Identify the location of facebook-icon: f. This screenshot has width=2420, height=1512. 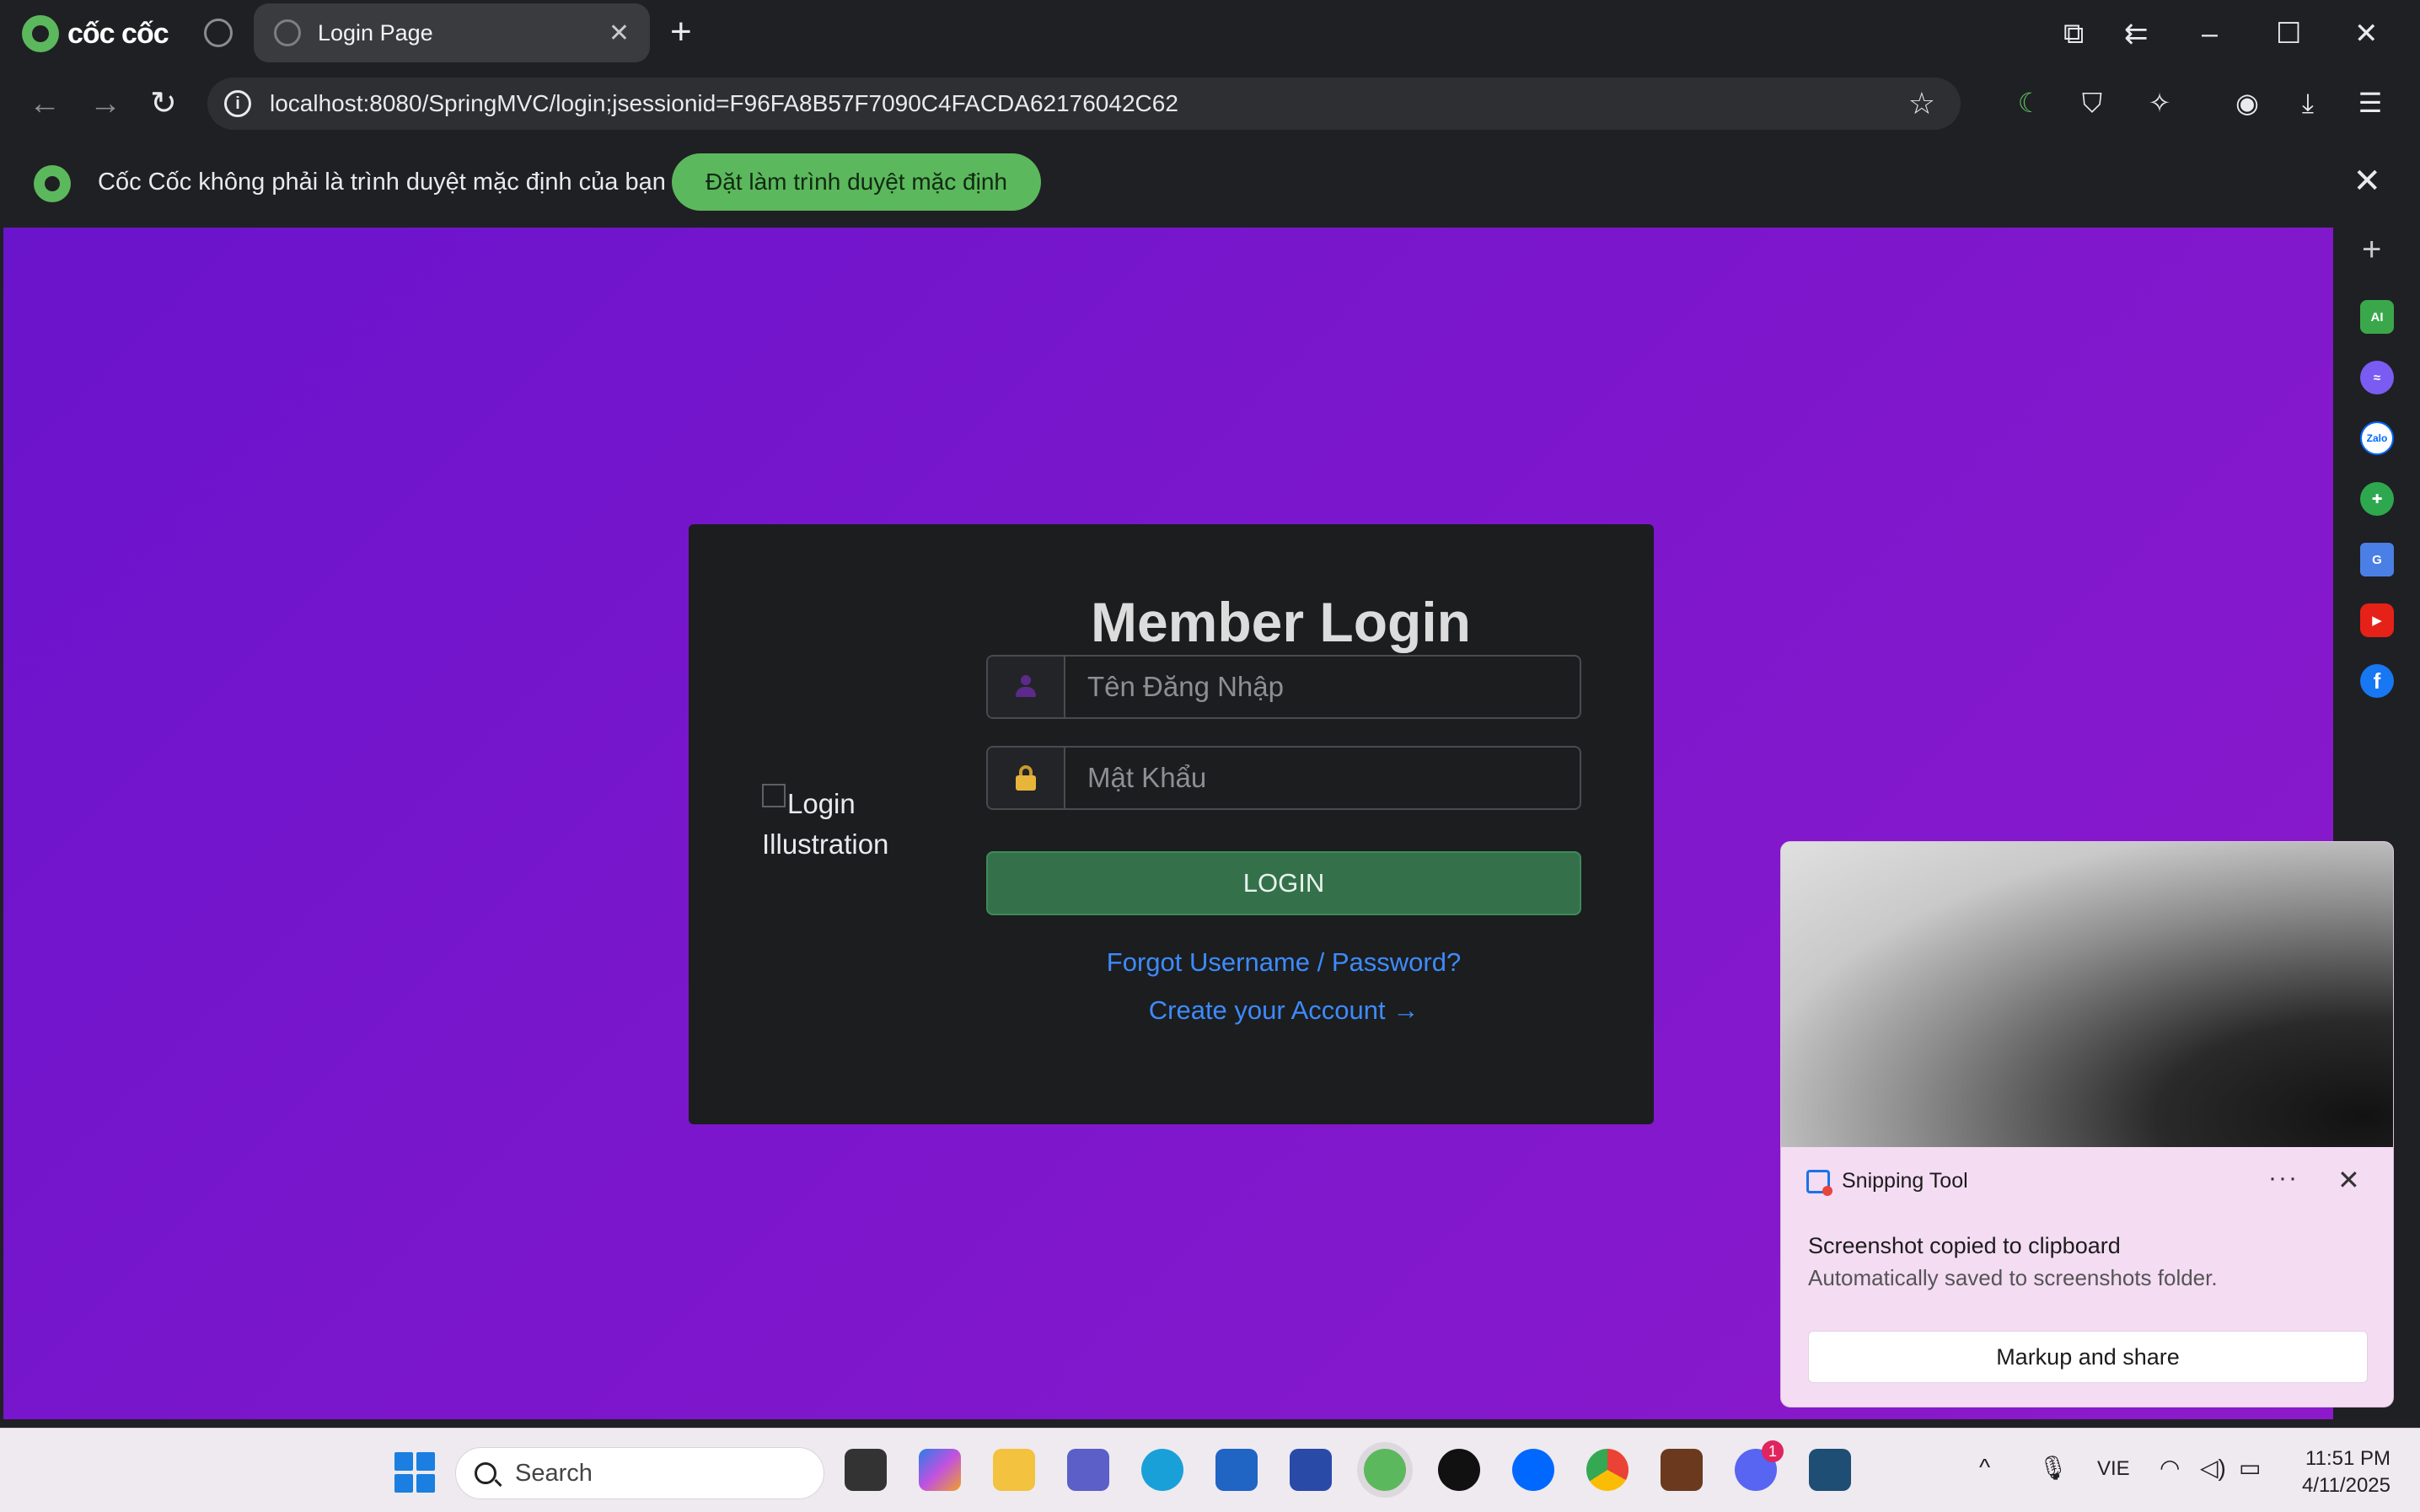
(2377, 681).